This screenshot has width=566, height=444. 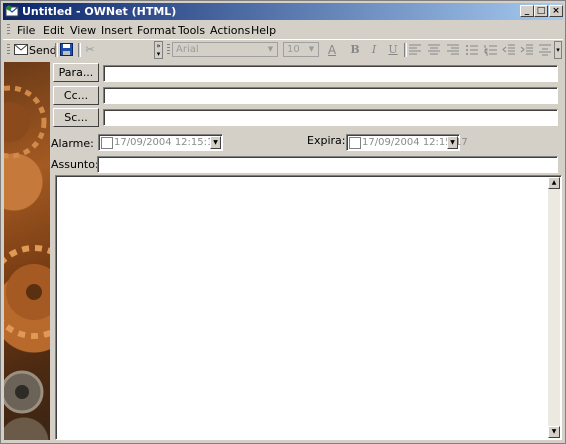 I want to click on bold-icon: B, so click(x=355, y=50).